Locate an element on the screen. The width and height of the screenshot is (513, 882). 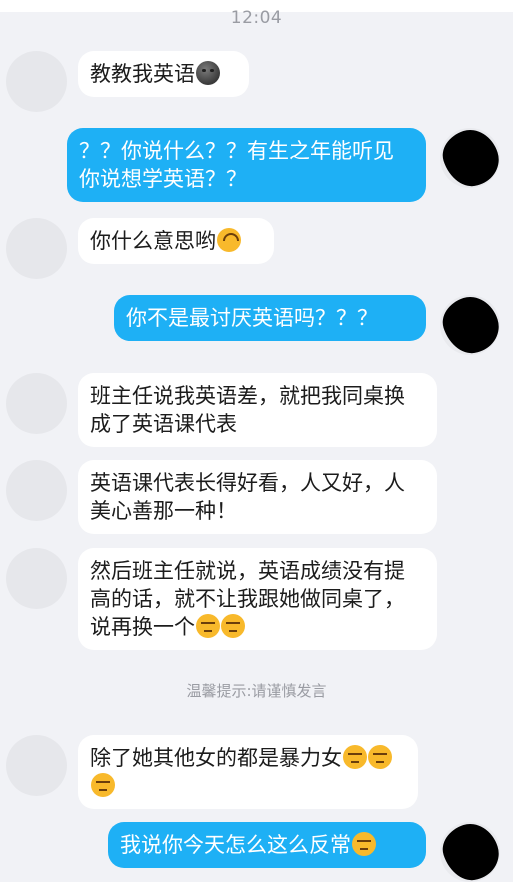
message-bubble-right: 我说你今天怎么这么反常 is located at coordinates (267, 845).